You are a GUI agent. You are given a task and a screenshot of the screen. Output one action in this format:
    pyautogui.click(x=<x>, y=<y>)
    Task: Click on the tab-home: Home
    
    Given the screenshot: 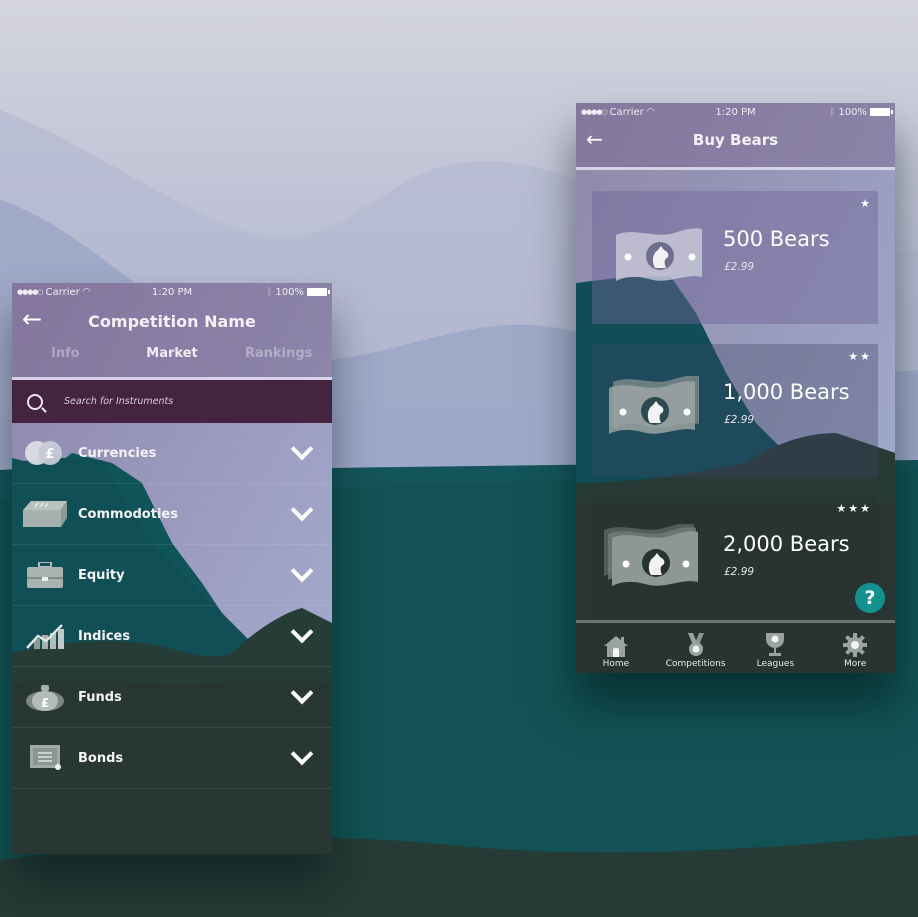 What is the action you would take?
    pyautogui.click(x=616, y=648)
    